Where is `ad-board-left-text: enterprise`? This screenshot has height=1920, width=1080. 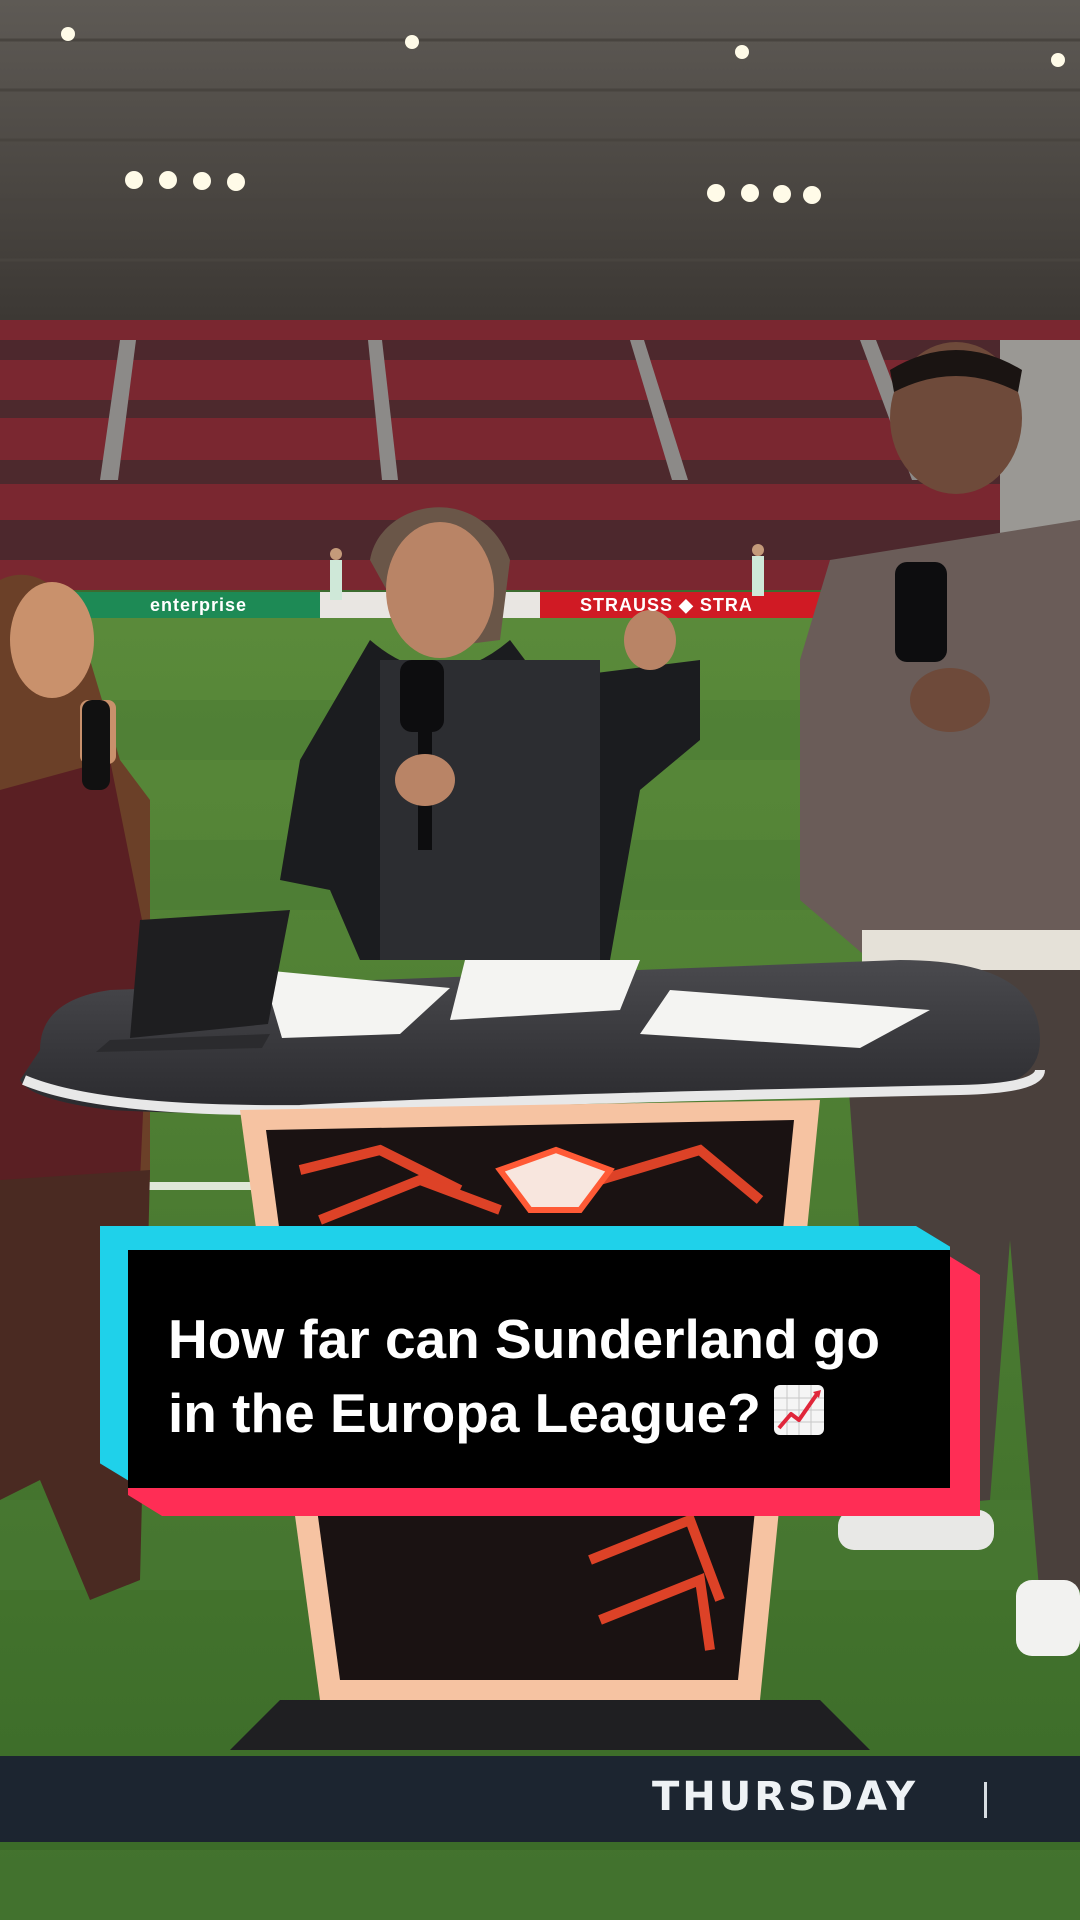
ad-board-left-text: enterprise is located at coordinates (199, 605).